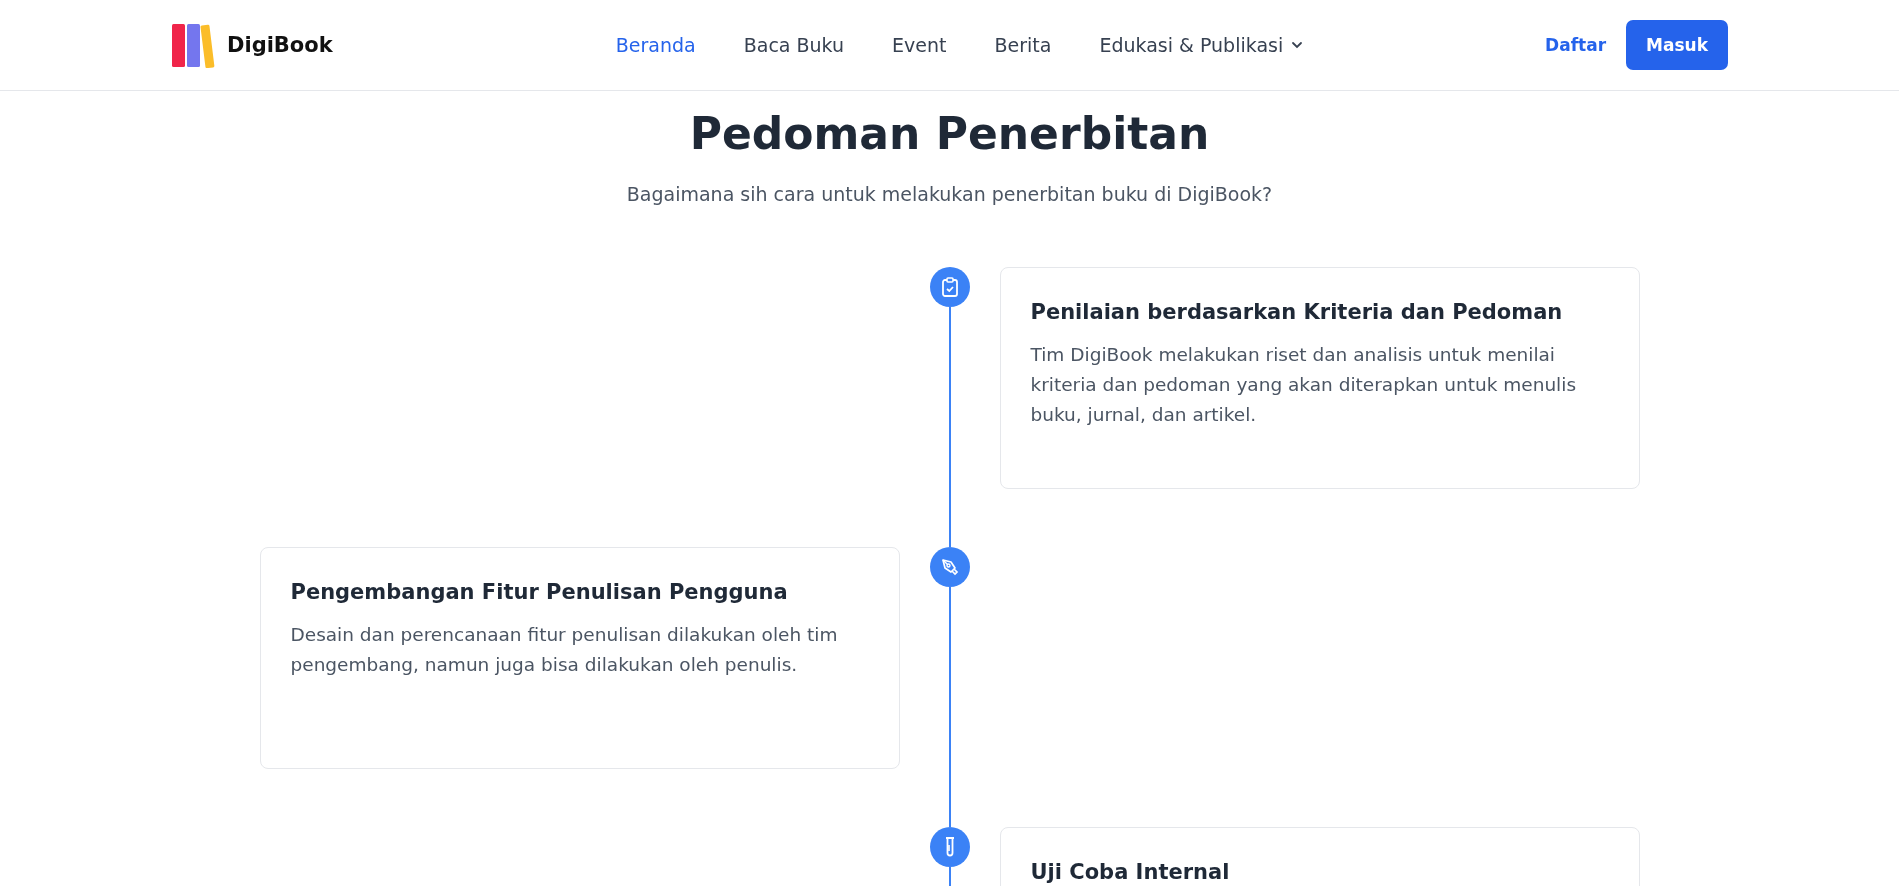  What do you see at coordinates (655, 45) in the screenshot?
I see `nav-link: Beranda` at bounding box center [655, 45].